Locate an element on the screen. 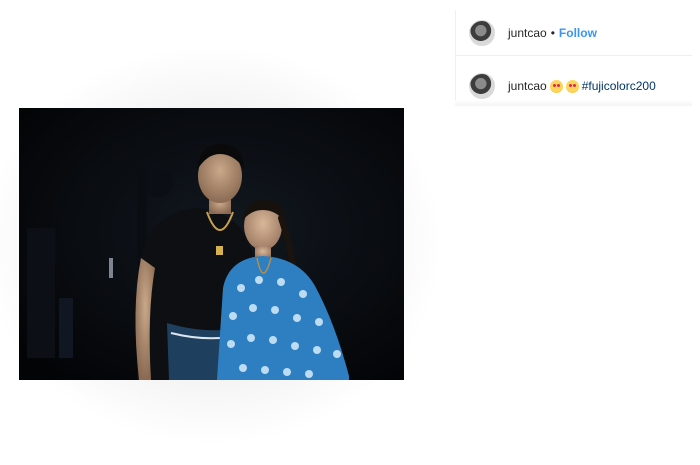 Image resolution: width=700 pixels, height=465 pixels. avatar is located at coordinates (482, 32).